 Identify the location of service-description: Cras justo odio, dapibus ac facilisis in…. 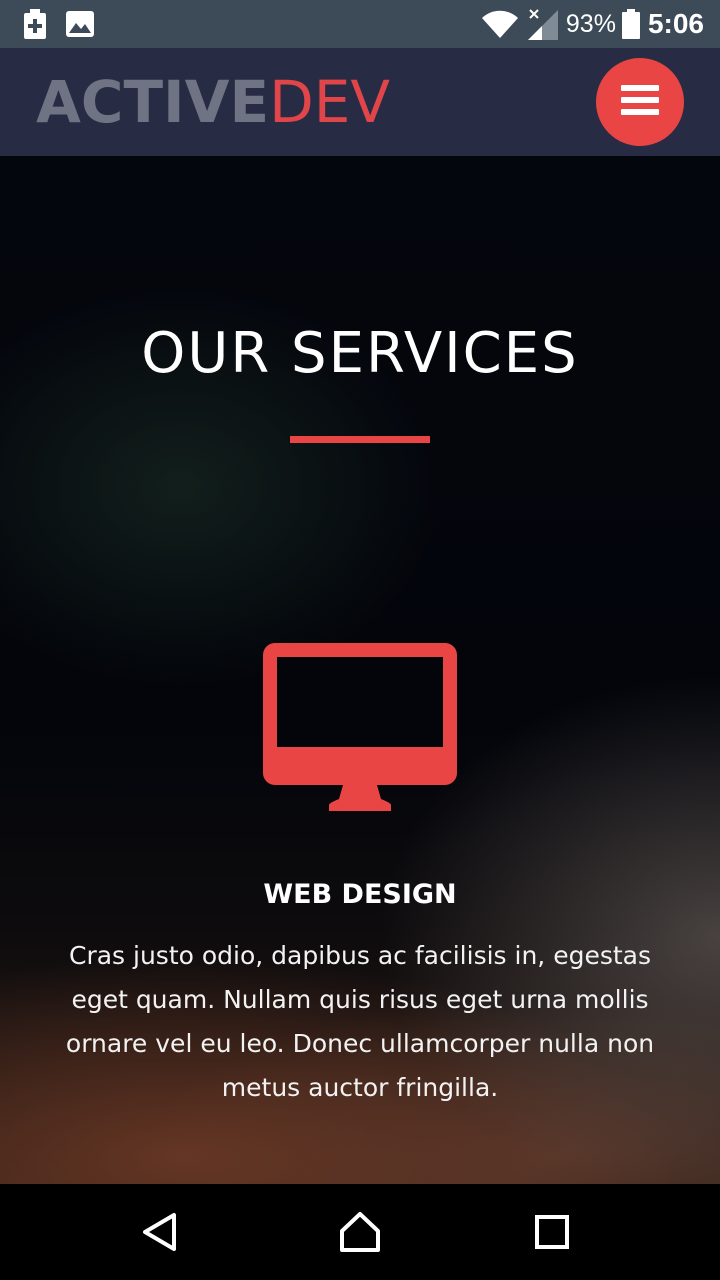
(360, 1021).